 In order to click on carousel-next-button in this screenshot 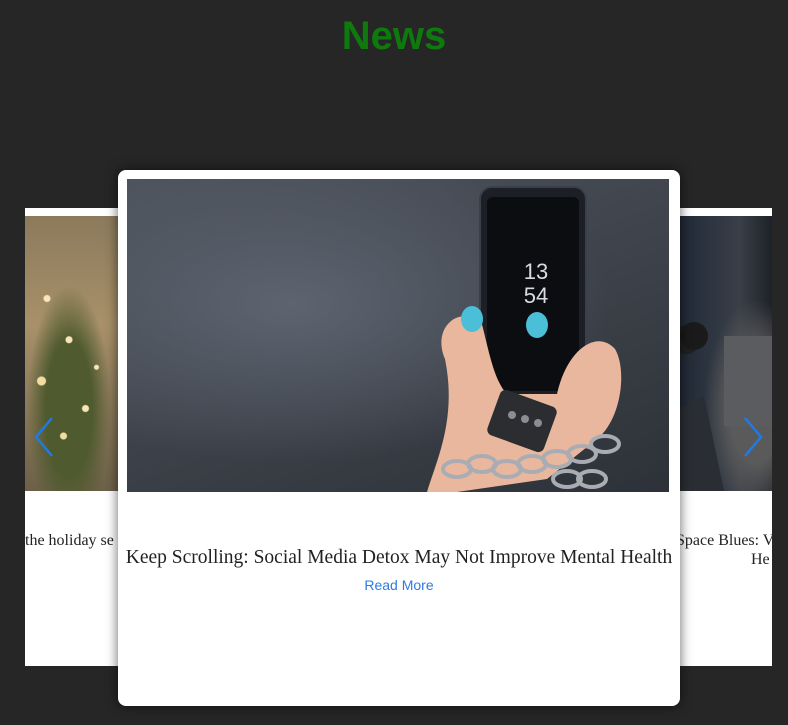, I will do `click(752, 437)`.